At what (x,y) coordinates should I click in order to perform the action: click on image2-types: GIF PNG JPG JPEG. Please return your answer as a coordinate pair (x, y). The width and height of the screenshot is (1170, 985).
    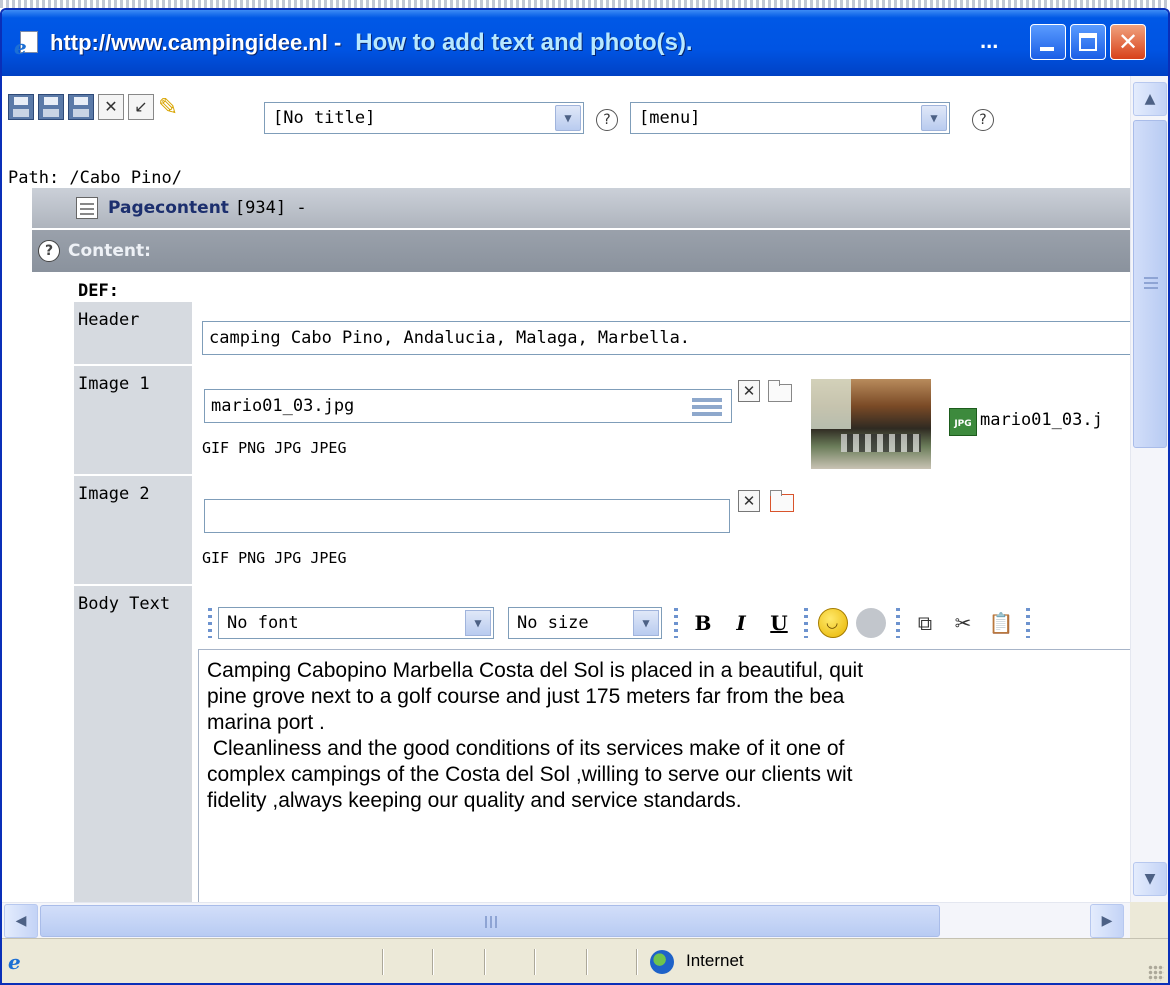
    Looking at the image, I should click on (274, 558).